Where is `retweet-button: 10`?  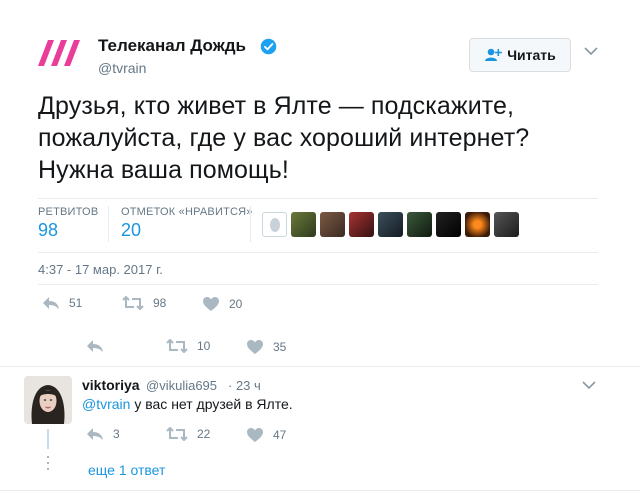 retweet-button: 10 is located at coordinates (188, 346).